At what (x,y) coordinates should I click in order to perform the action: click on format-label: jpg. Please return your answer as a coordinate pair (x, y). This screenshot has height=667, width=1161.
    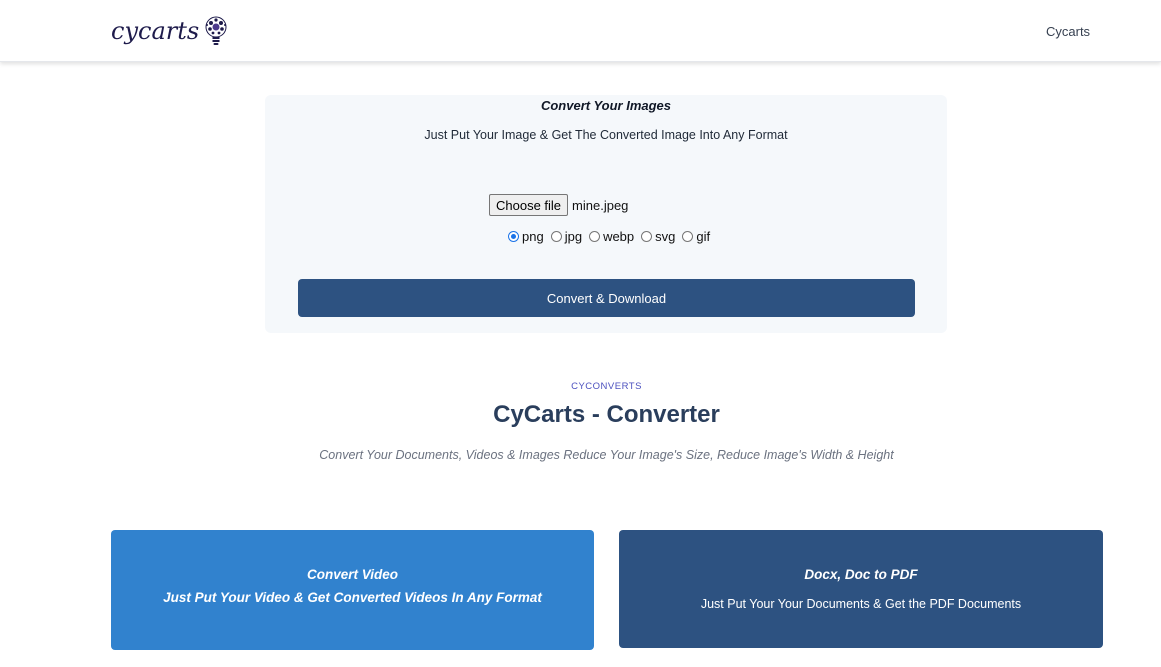
    Looking at the image, I should click on (573, 236).